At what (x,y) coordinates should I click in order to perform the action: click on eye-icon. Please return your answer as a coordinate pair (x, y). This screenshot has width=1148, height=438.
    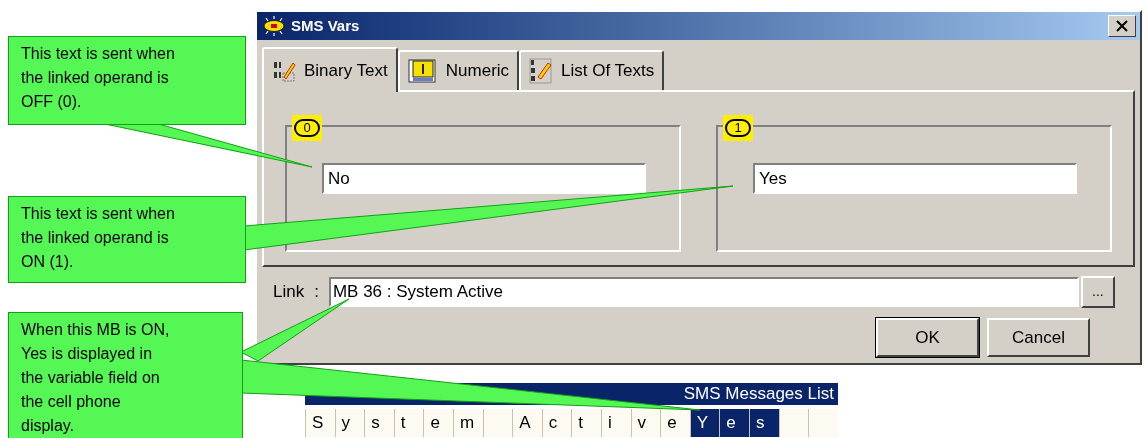
    Looking at the image, I should click on (274, 26).